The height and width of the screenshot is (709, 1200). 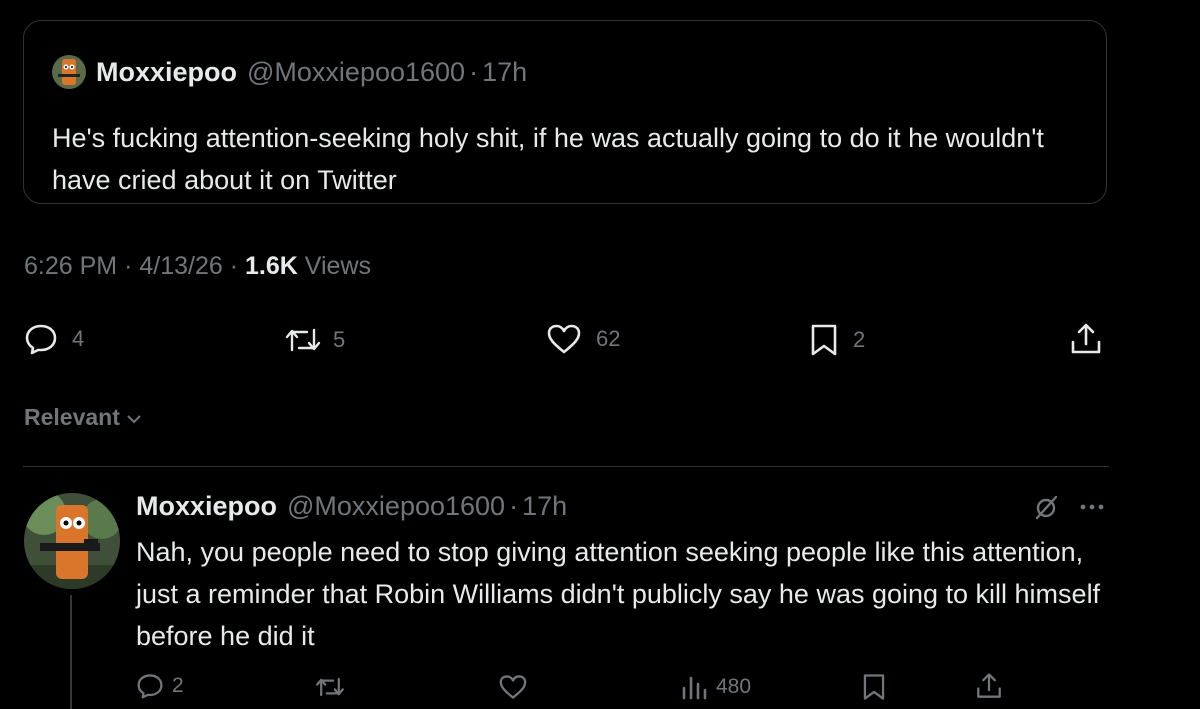 I want to click on reply-button: 4, so click(x=54, y=339).